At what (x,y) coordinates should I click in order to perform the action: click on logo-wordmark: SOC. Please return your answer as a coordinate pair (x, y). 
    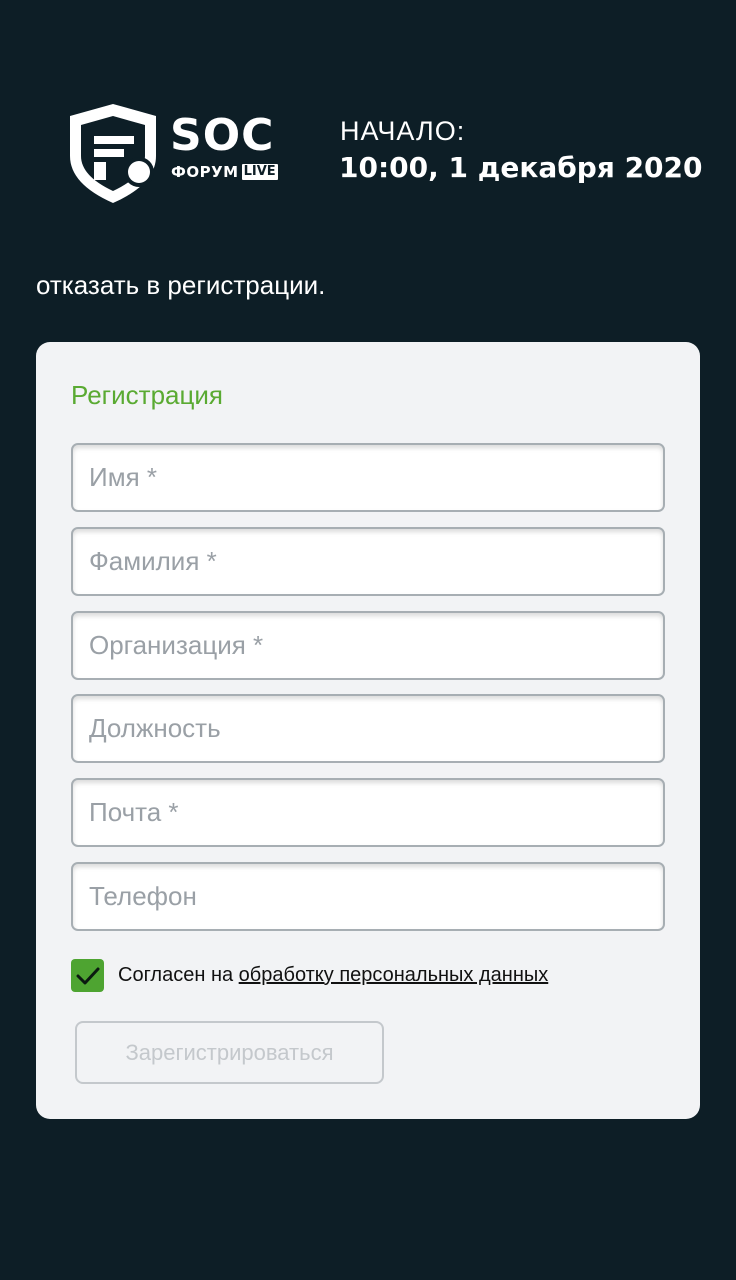
    Looking at the image, I should click on (222, 135).